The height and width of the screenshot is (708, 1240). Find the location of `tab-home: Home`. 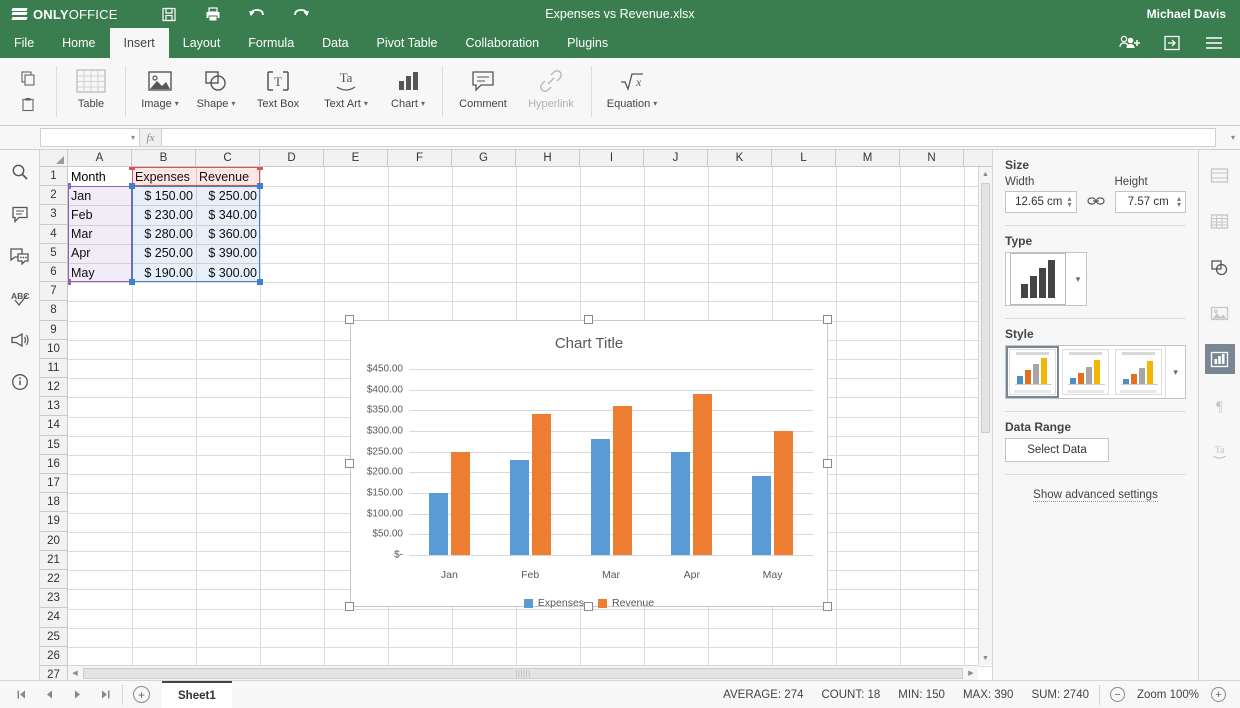

tab-home: Home is located at coordinates (78, 43).